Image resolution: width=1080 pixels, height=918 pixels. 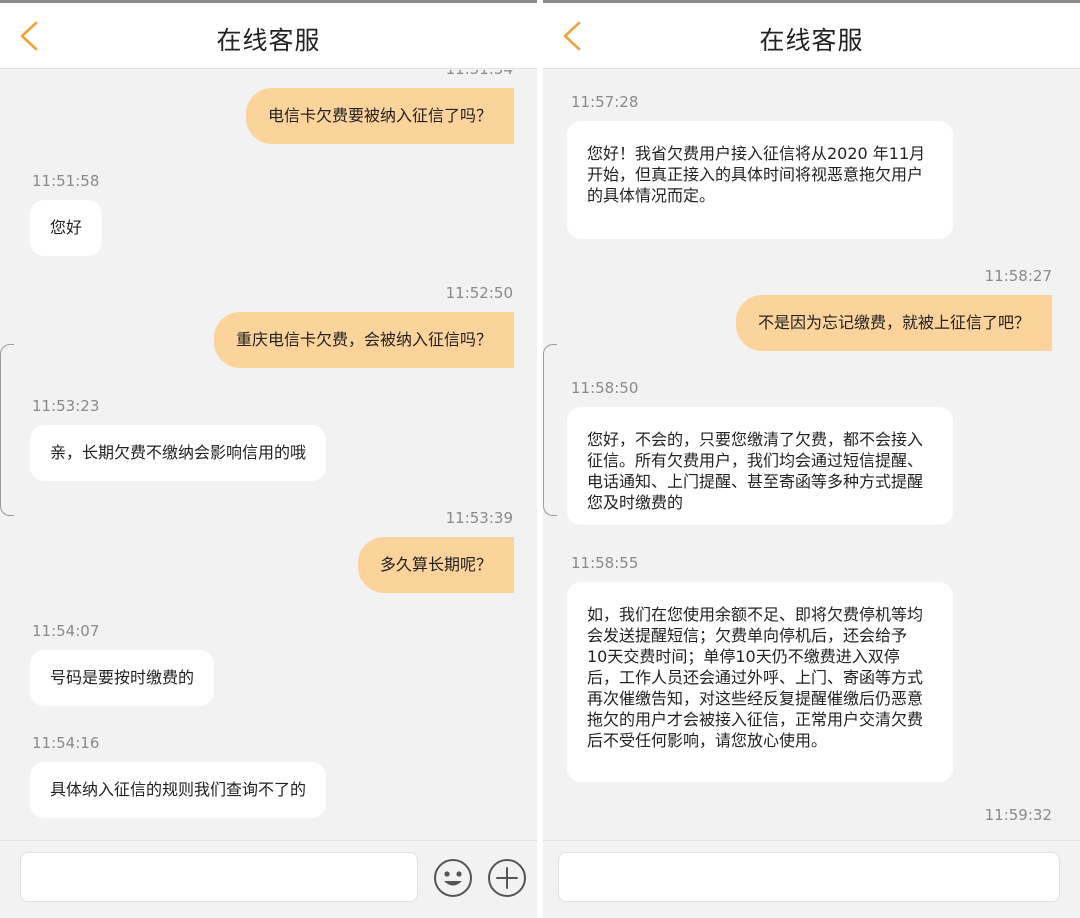 I want to click on timestamp: 11:57:28, so click(x=605, y=102).